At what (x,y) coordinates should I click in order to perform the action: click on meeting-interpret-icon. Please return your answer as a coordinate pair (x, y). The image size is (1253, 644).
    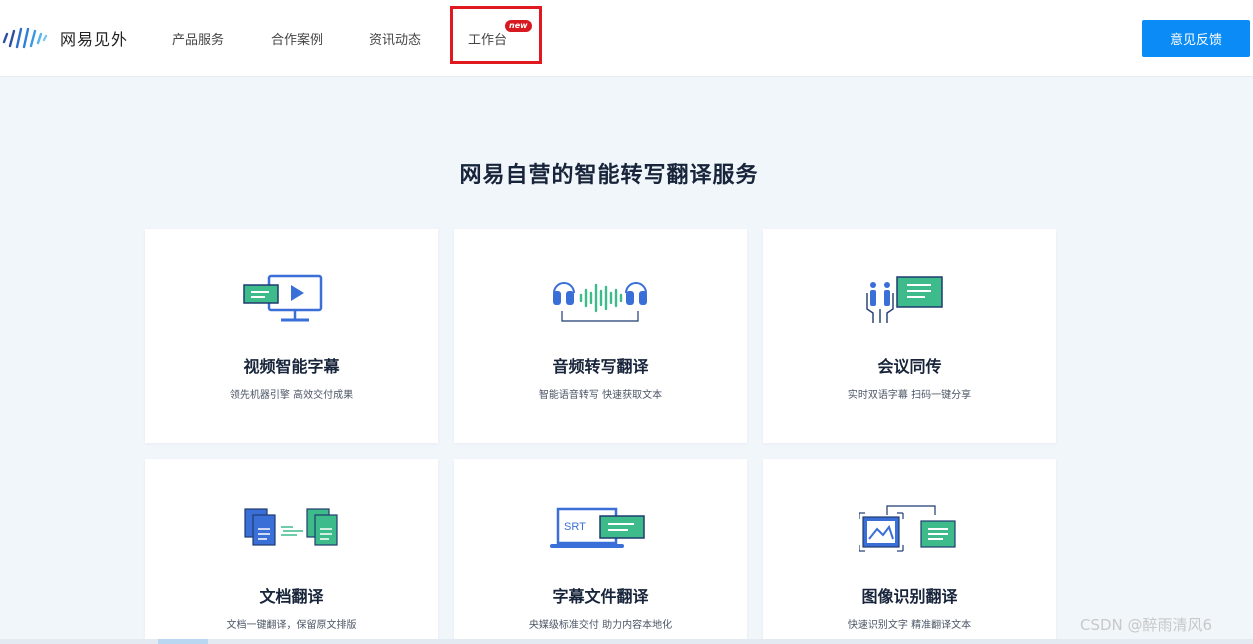
    Looking at the image, I should click on (904, 299).